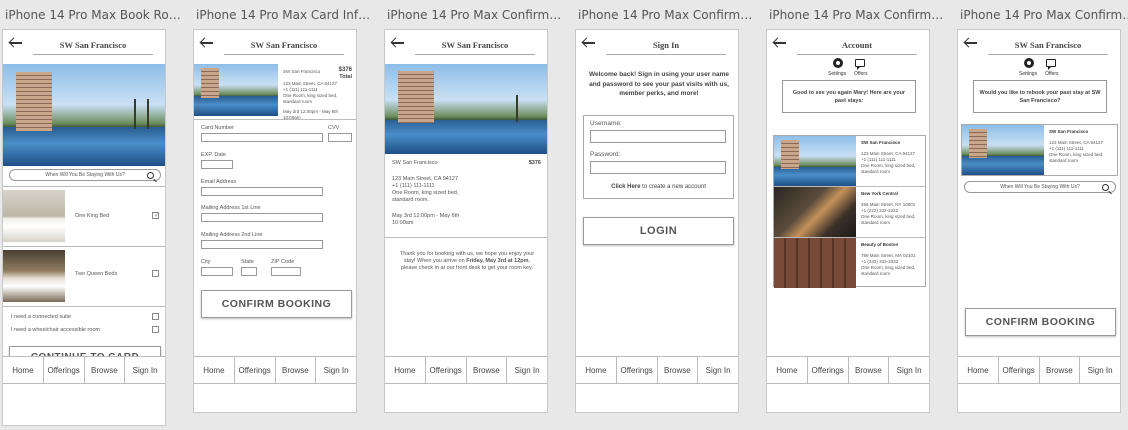 This screenshot has width=1128, height=430. What do you see at coordinates (340, 137) in the screenshot?
I see `cvv-field` at bounding box center [340, 137].